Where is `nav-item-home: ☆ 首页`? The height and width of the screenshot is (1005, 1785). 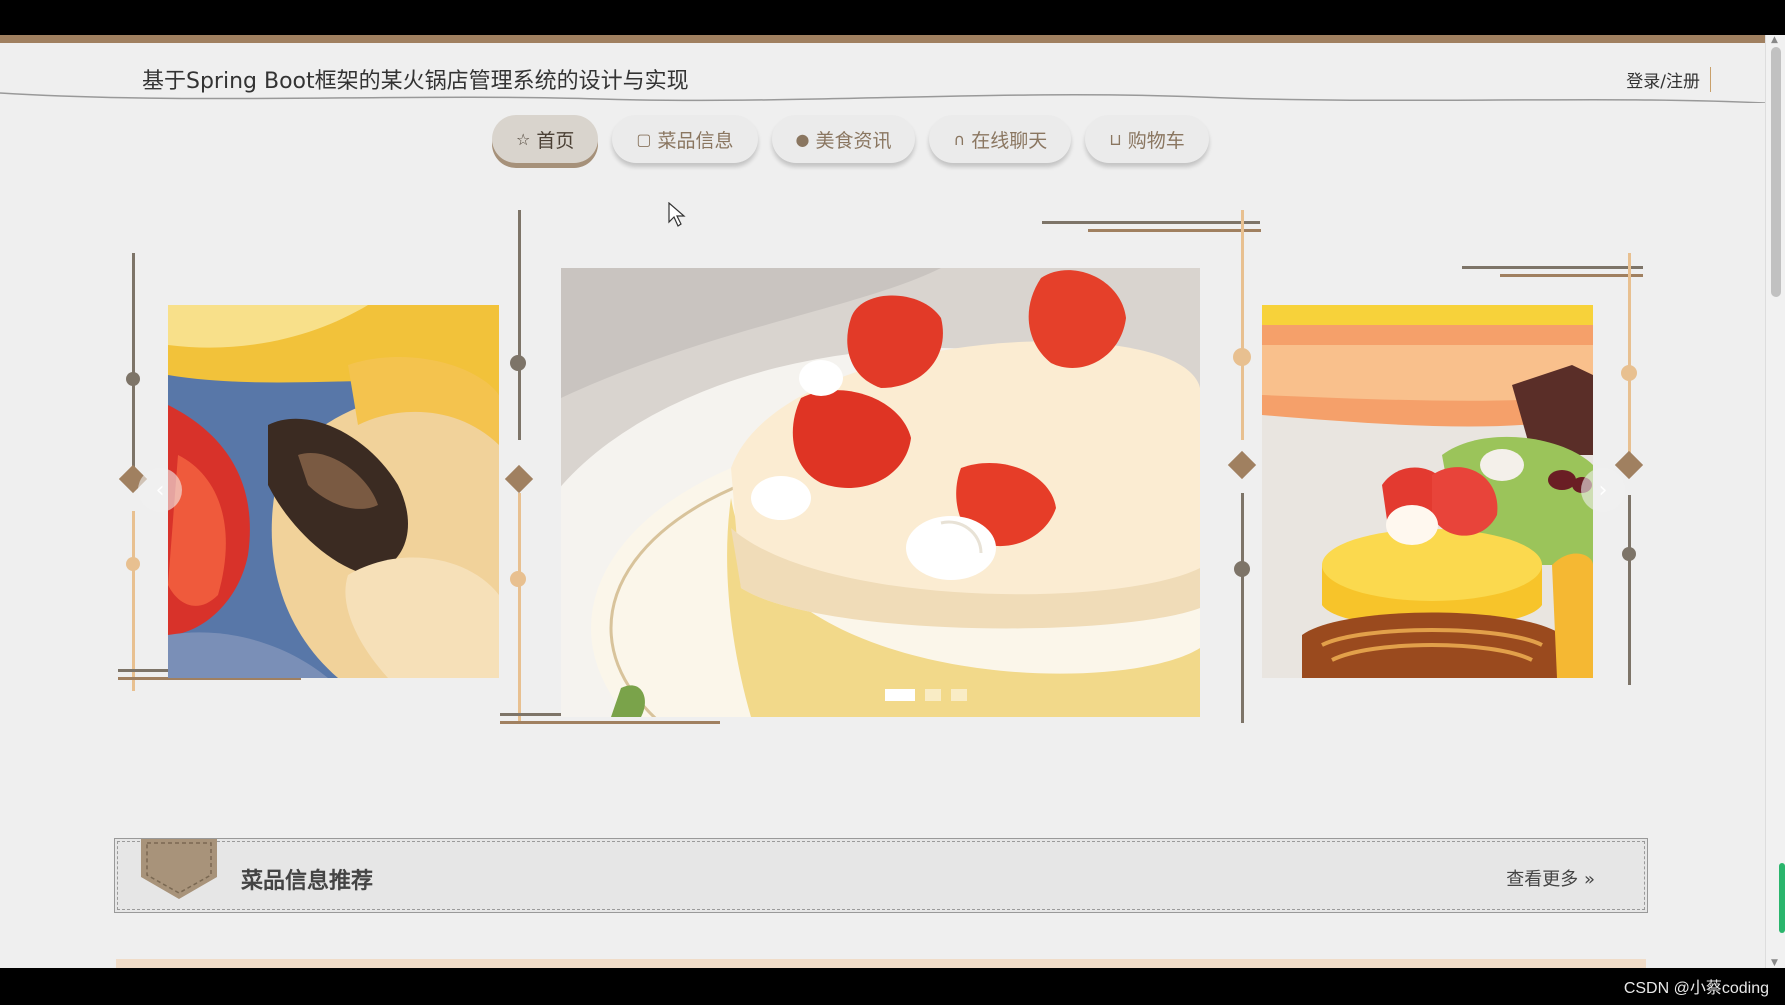
nav-item-home: ☆ 首页 is located at coordinates (545, 139).